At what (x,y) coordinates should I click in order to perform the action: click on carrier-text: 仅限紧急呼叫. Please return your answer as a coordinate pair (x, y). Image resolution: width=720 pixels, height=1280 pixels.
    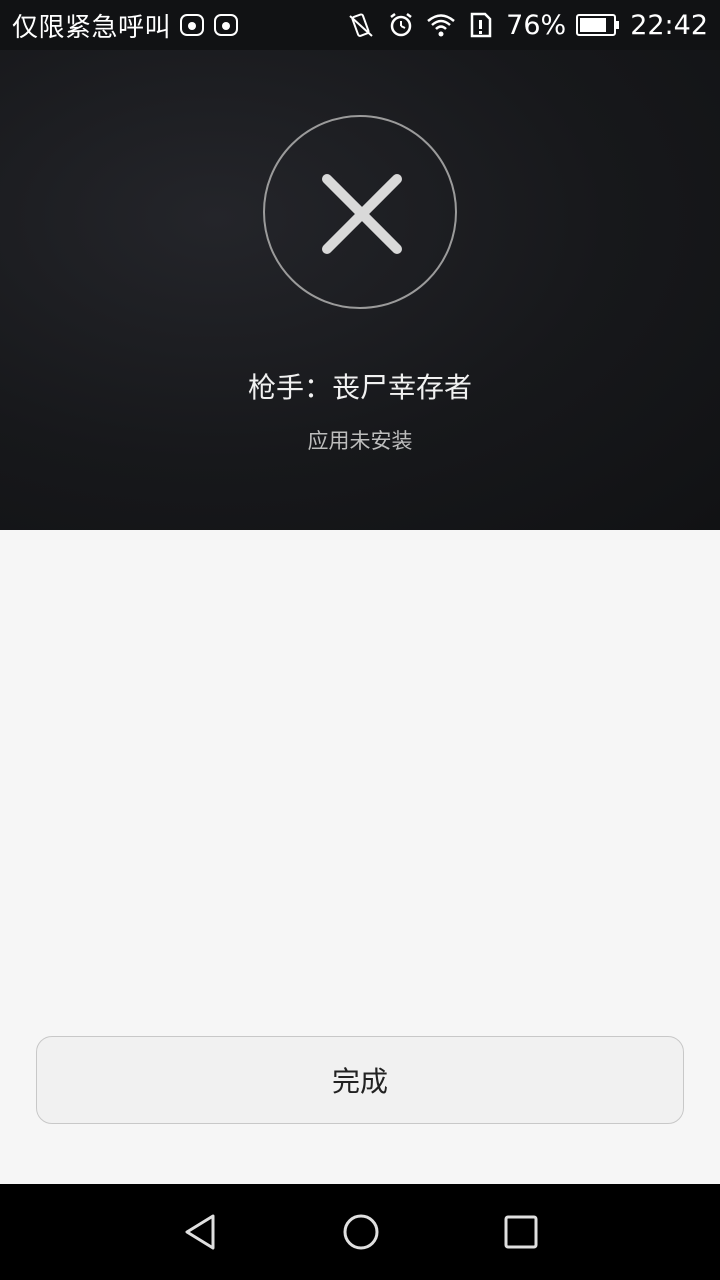
    Looking at the image, I should click on (92, 27).